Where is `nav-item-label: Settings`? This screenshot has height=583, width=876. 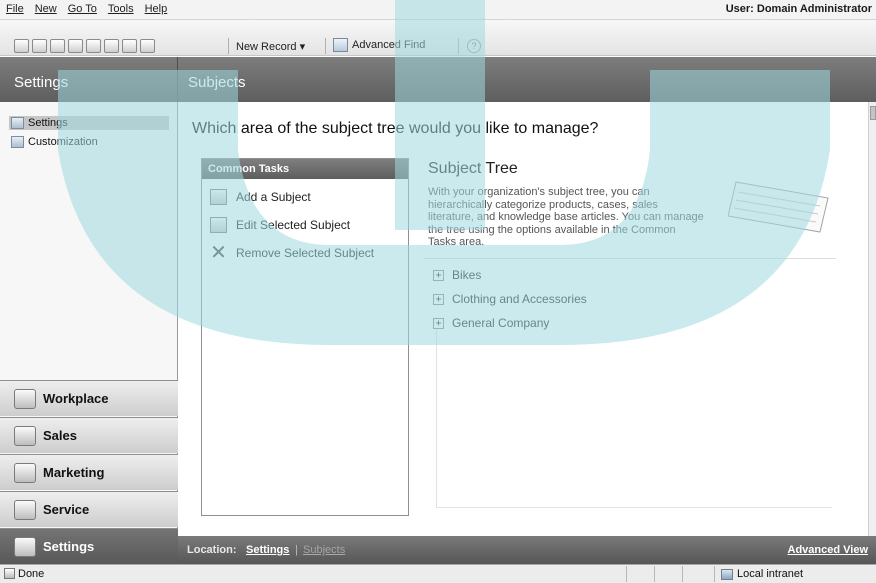 nav-item-label: Settings is located at coordinates (48, 123).